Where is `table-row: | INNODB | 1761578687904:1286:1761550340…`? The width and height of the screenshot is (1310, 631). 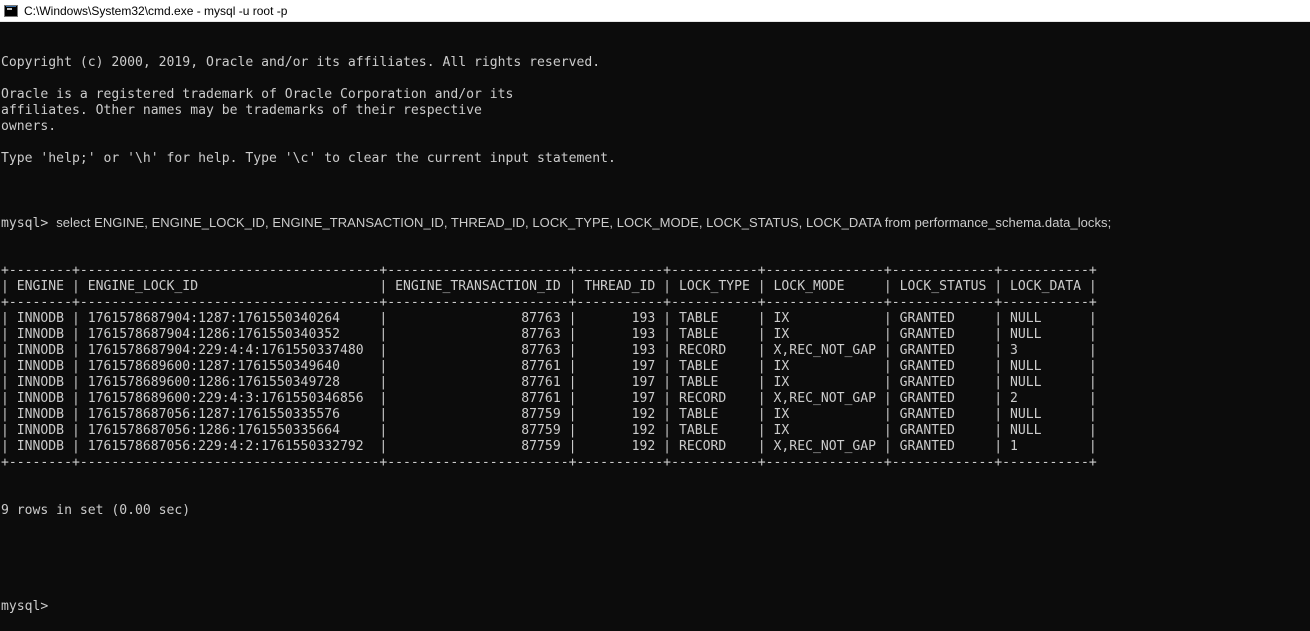 table-row: | INNODB | 1761578687904:1286:1761550340… is located at coordinates (655, 335).